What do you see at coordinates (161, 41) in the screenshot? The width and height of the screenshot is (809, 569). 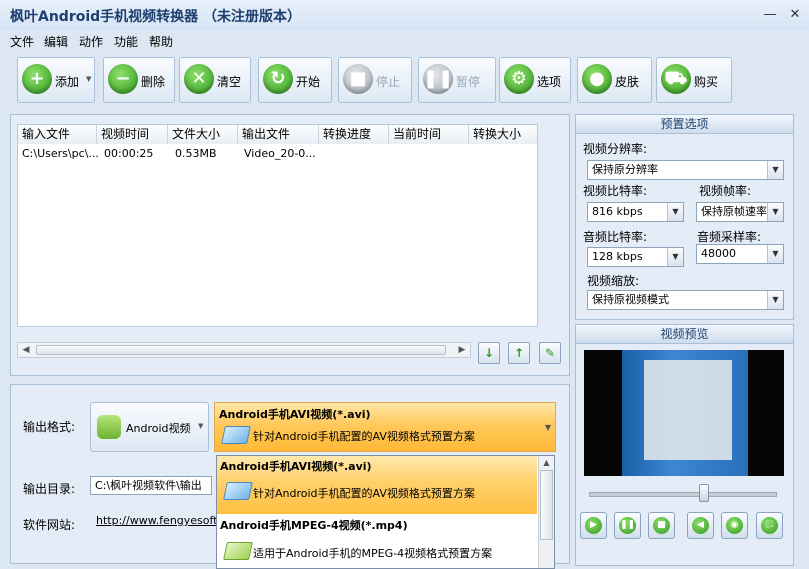 I see `menu-help: 帮助` at bounding box center [161, 41].